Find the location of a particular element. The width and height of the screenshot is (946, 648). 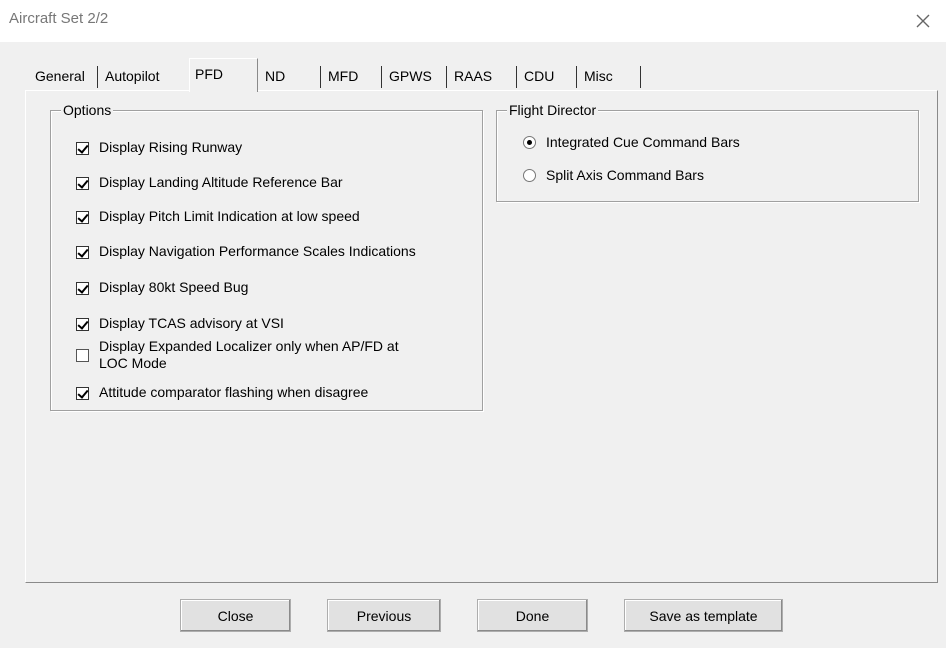

tab-label: ND is located at coordinates (275, 76).